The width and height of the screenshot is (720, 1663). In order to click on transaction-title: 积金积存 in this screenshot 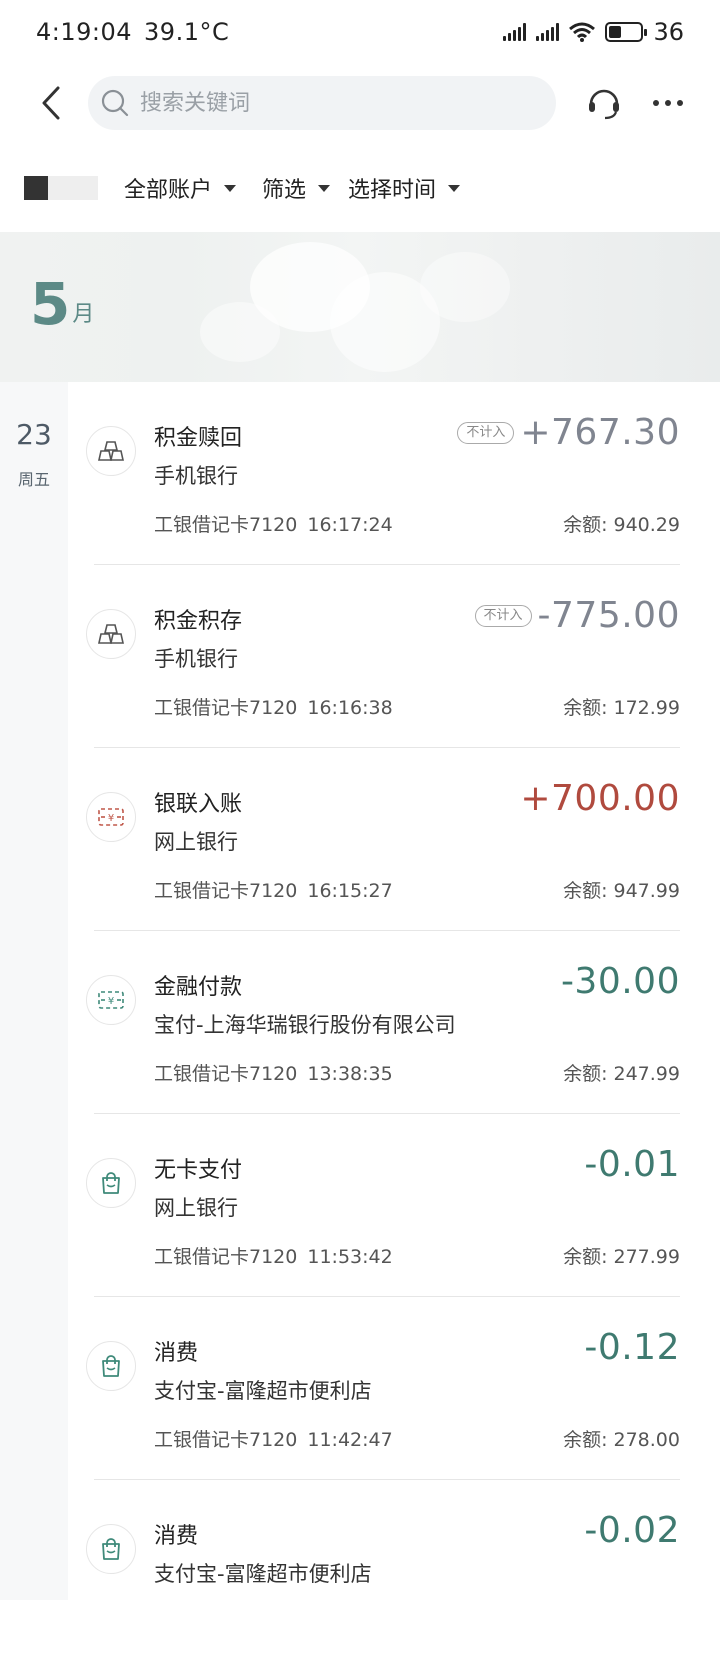, I will do `click(198, 621)`.